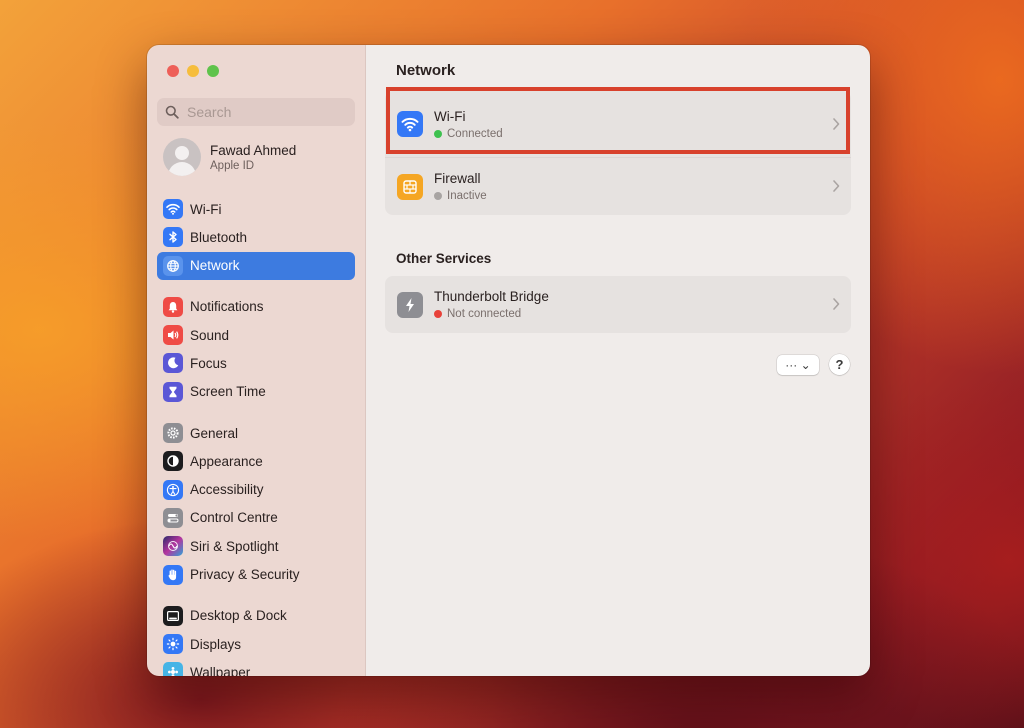  I want to click on globe-icon, so click(173, 265).